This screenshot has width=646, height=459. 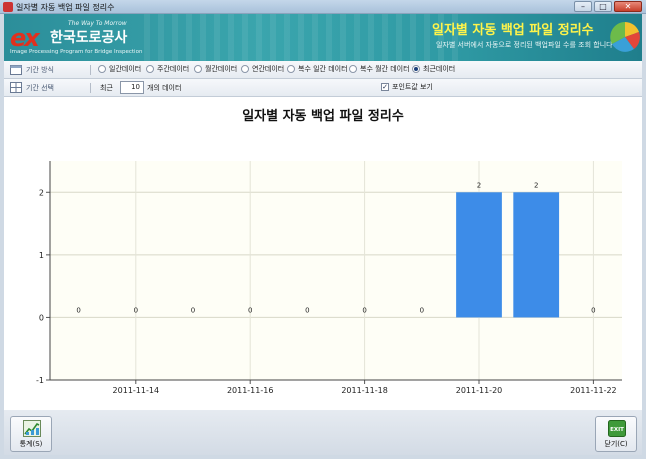 What do you see at coordinates (323, 7) in the screenshot?
I see `window-titlebar: 일자별 자동 백업 파일 정리수 – □ ✕` at bounding box center [323, 7].